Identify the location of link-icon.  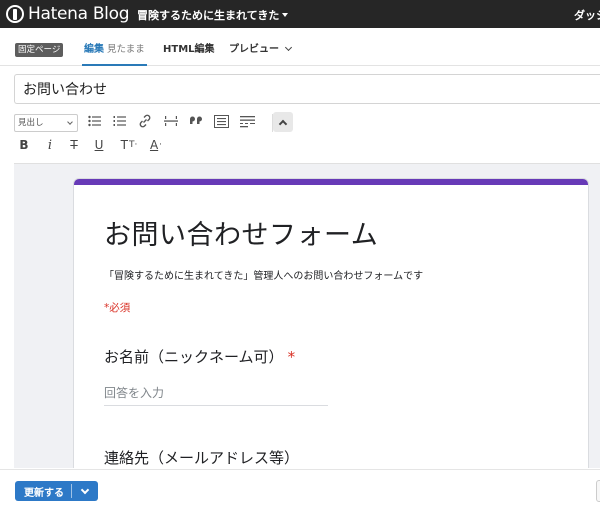
(145, 121).